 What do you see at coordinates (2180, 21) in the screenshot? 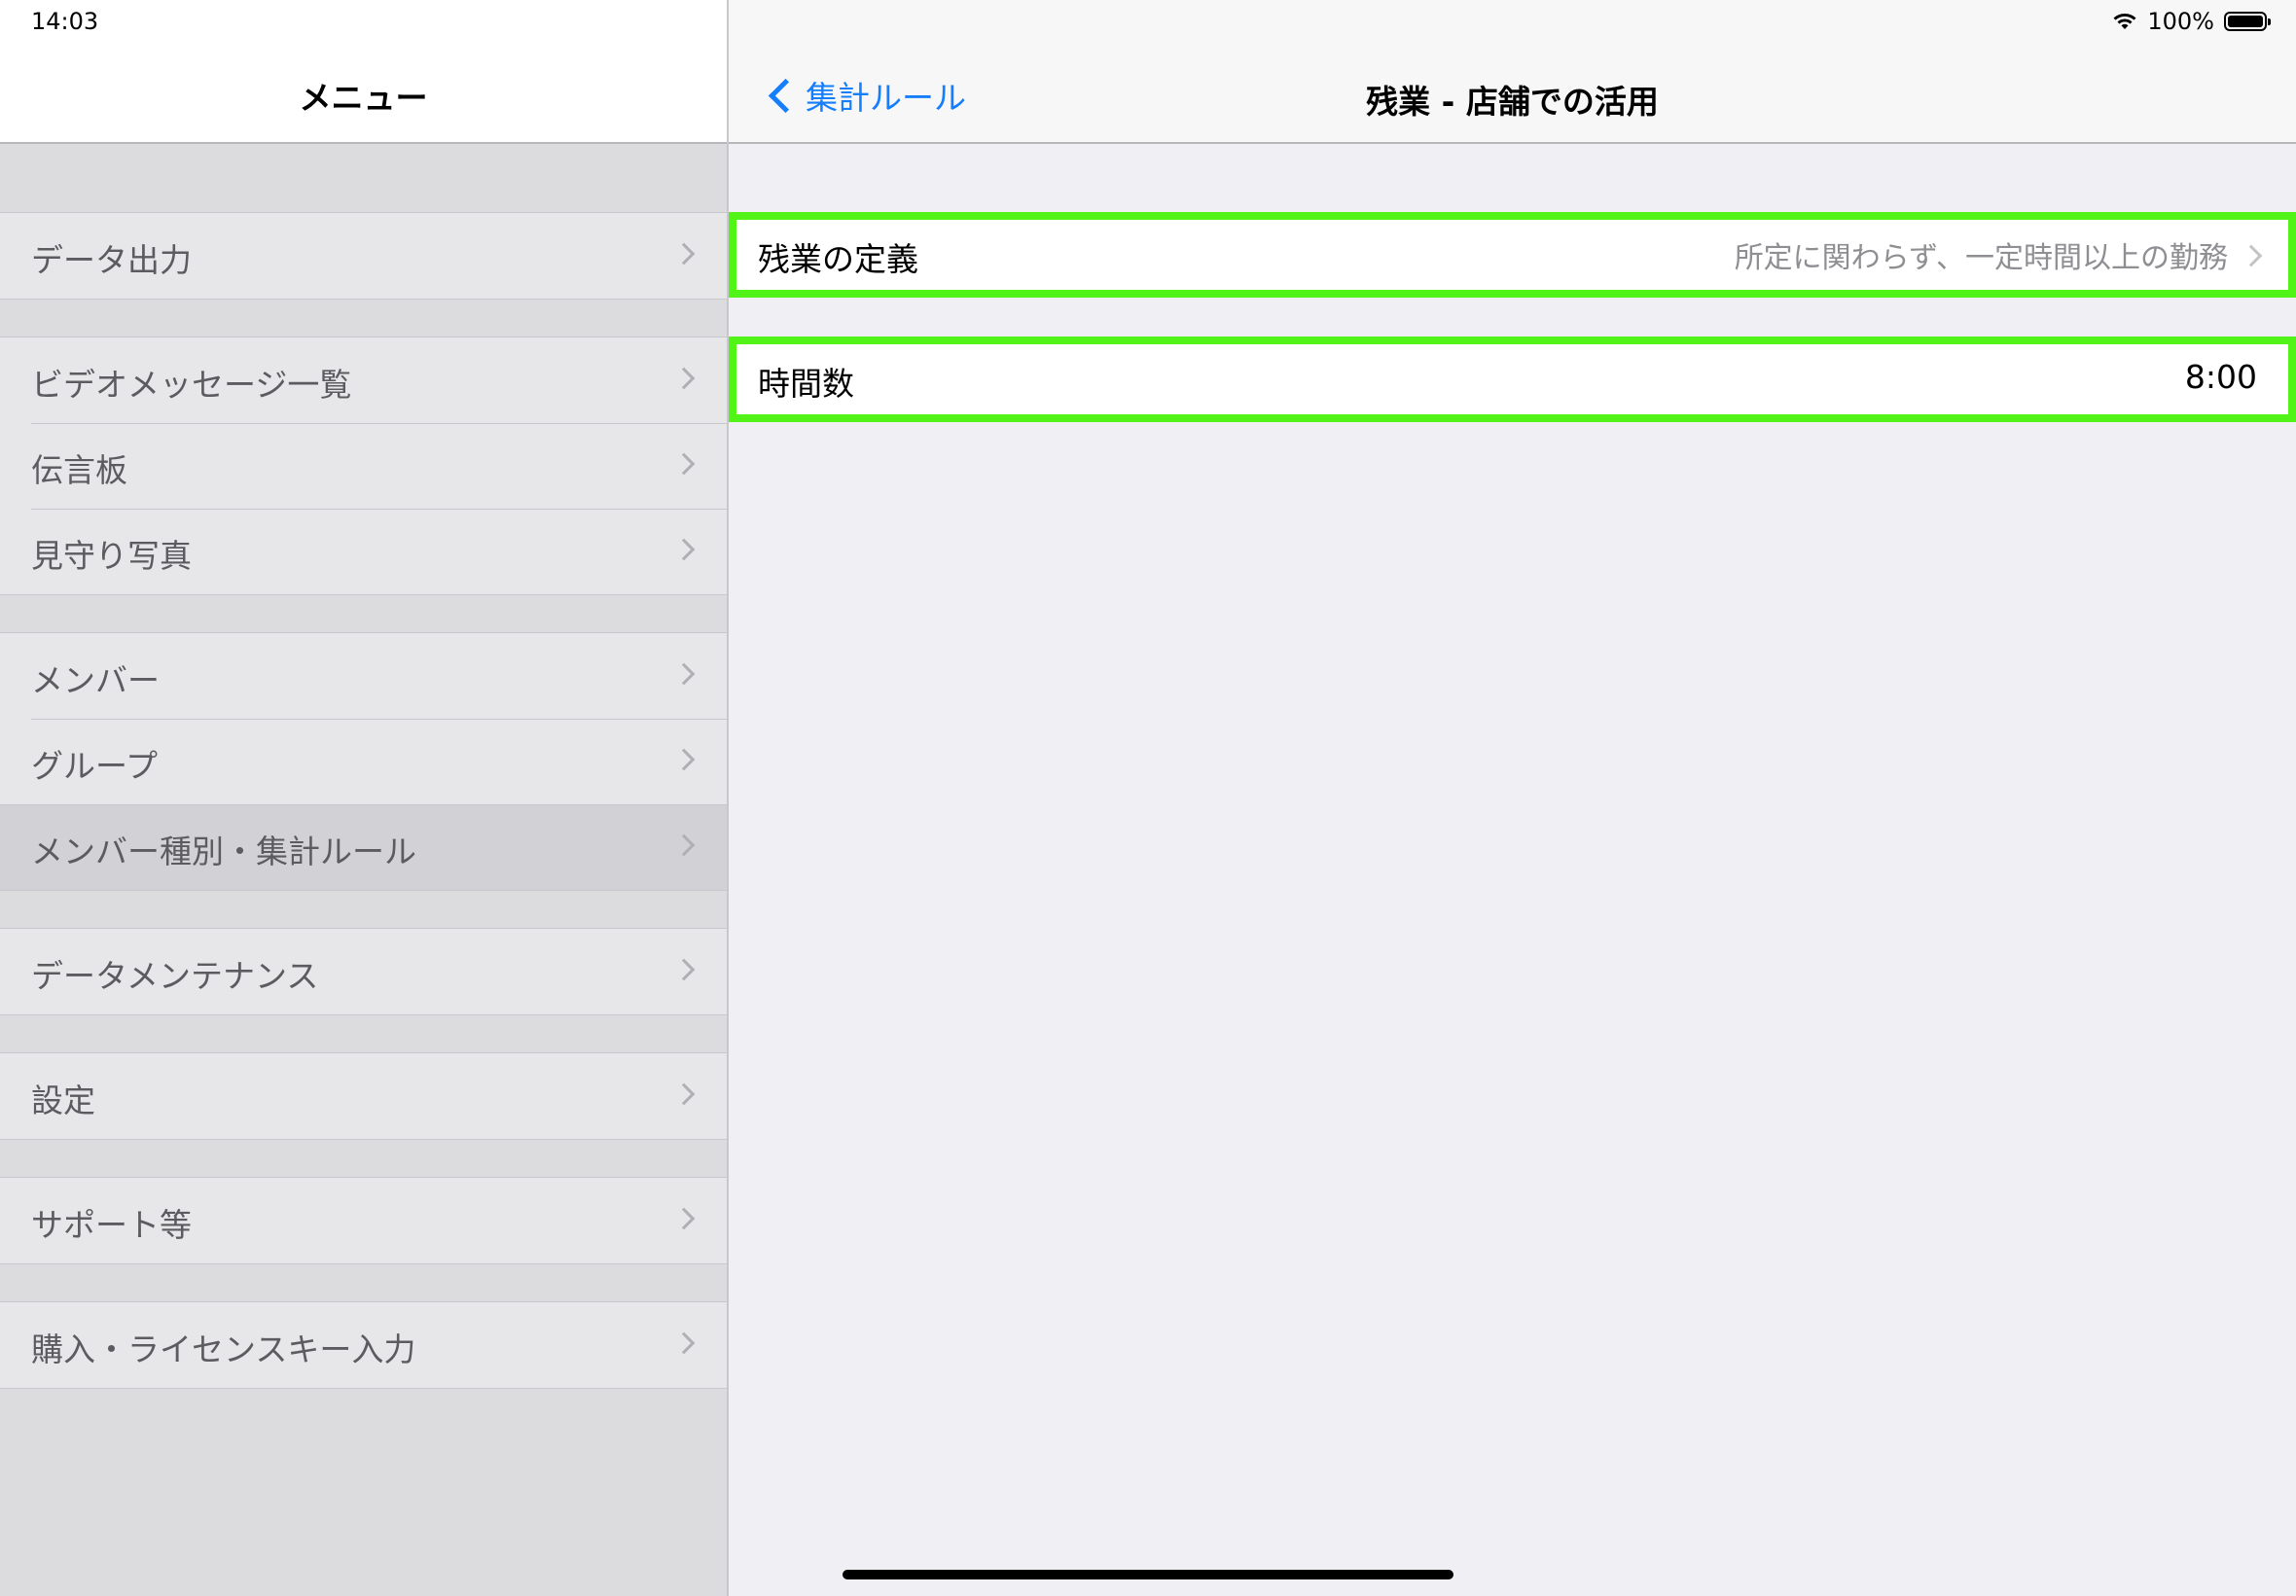
I see `battery-percent: 100%` at bounding box center [2180, 21].